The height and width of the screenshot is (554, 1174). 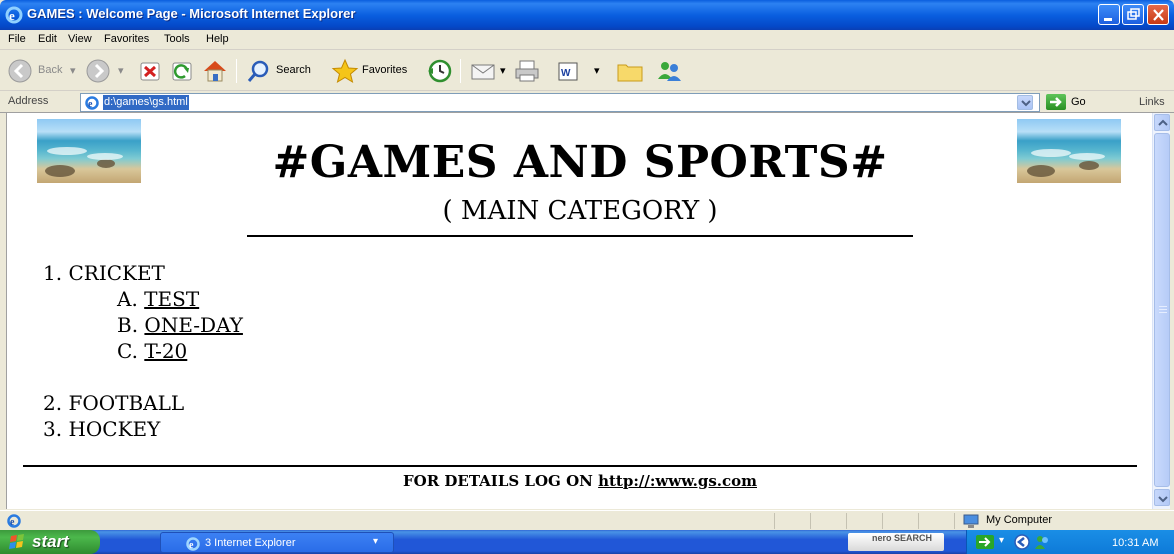 I want to click on sublist-item-test: A. TEST, so click(x=158, y=299).